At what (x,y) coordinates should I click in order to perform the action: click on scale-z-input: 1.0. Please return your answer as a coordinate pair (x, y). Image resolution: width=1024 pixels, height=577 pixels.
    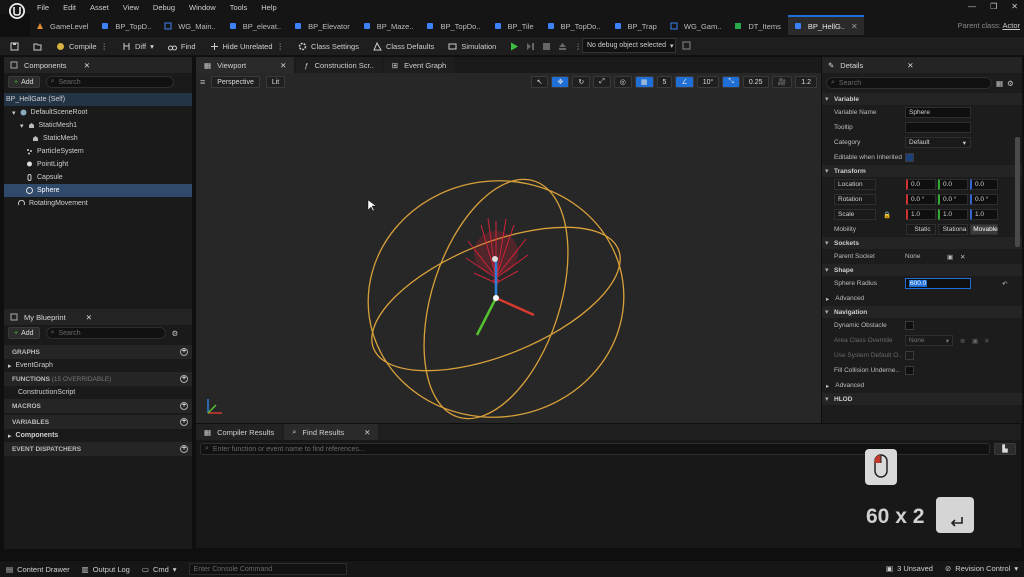
    Looking at the image, I should click on (984, 214).